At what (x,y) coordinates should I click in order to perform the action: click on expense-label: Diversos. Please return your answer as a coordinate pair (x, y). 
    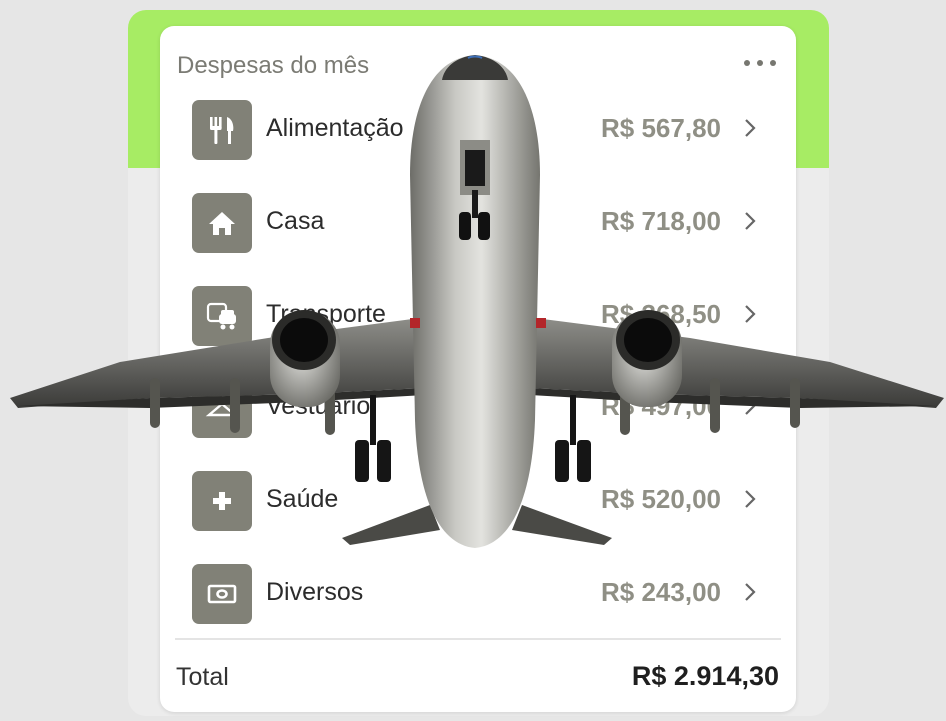
    Looking at the image, I should click on (315, 592).